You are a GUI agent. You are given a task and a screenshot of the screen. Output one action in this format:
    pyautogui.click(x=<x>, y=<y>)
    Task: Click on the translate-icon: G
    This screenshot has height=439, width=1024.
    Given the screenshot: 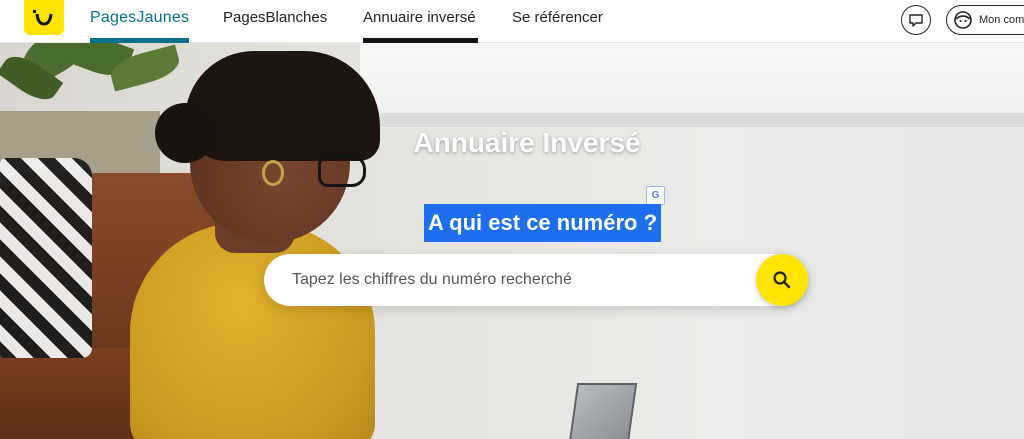 What is the action you would take?
    pyautogui.click(x=655, y=195)
    